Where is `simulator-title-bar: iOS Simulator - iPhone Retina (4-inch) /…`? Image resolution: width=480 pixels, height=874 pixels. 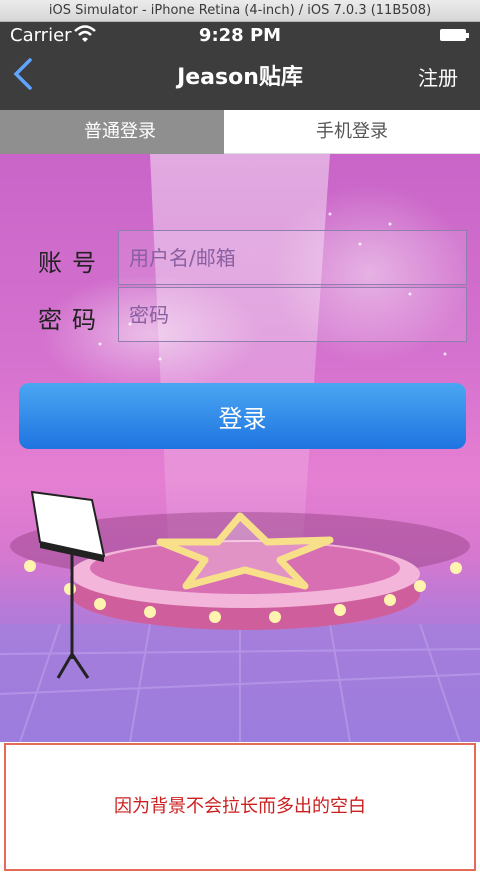
simulator-title-bar: iOS Simulator - iPhone Retina (4-inch) /… is located at coordinates (240, 11).